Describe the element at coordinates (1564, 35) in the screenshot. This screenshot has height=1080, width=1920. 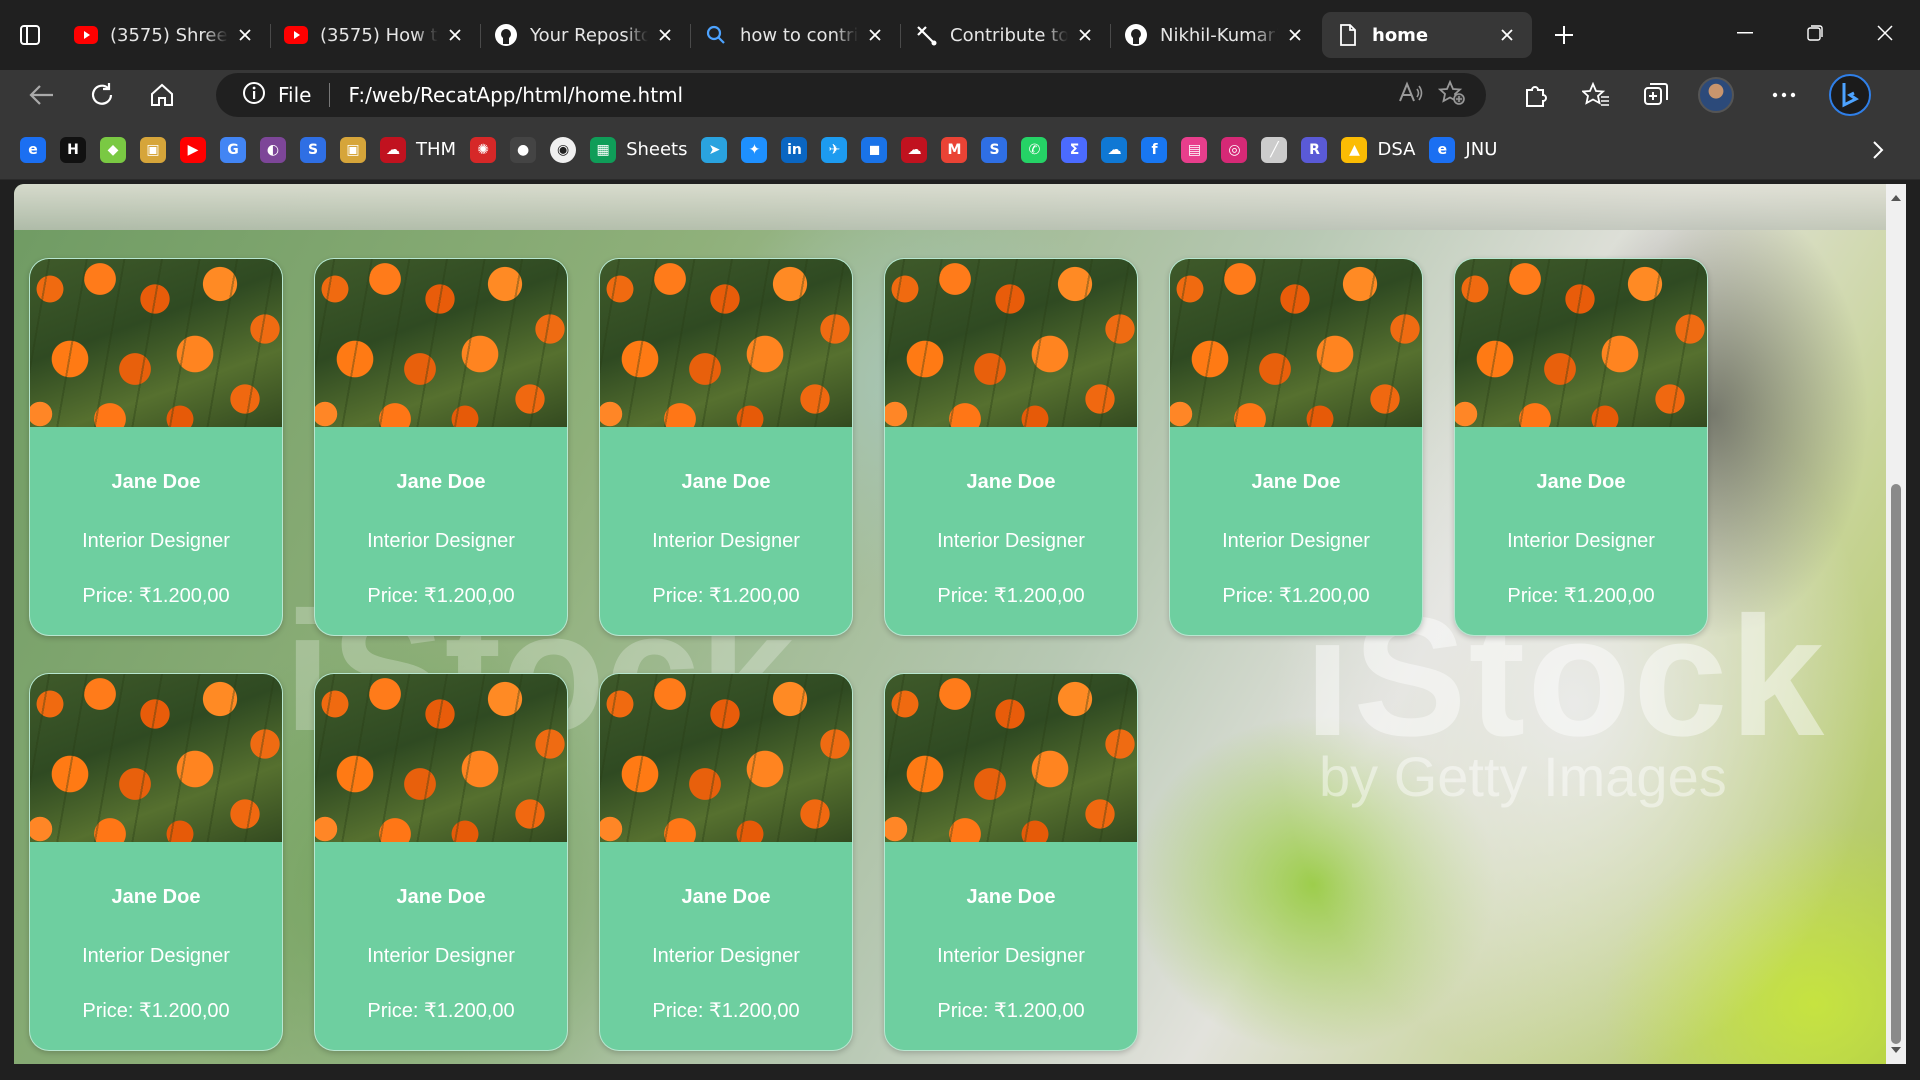
I see `new-tab-button` at that location.